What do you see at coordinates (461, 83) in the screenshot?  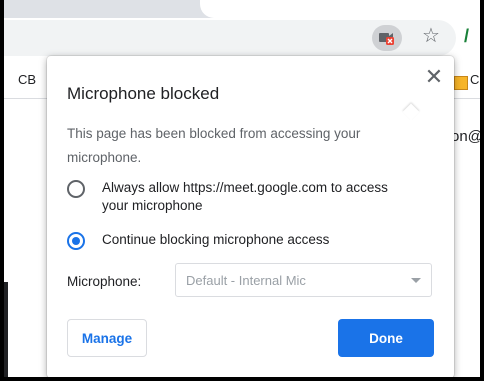 I see `bookmark-folder-icon` at bounding box center [461, 83].